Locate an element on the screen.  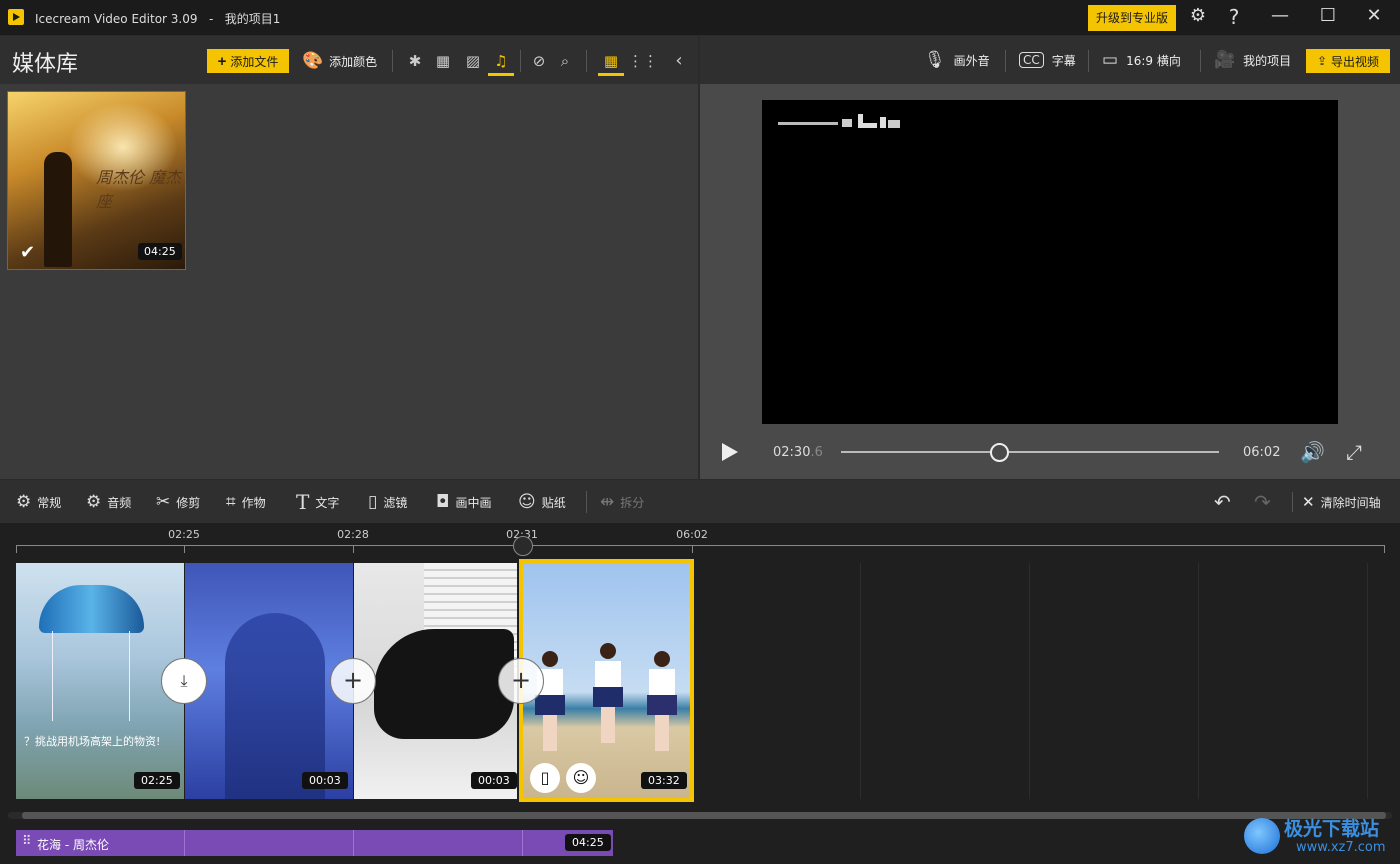
subtitles-button: CC 字幕 is located at coordinates (1047, 60).